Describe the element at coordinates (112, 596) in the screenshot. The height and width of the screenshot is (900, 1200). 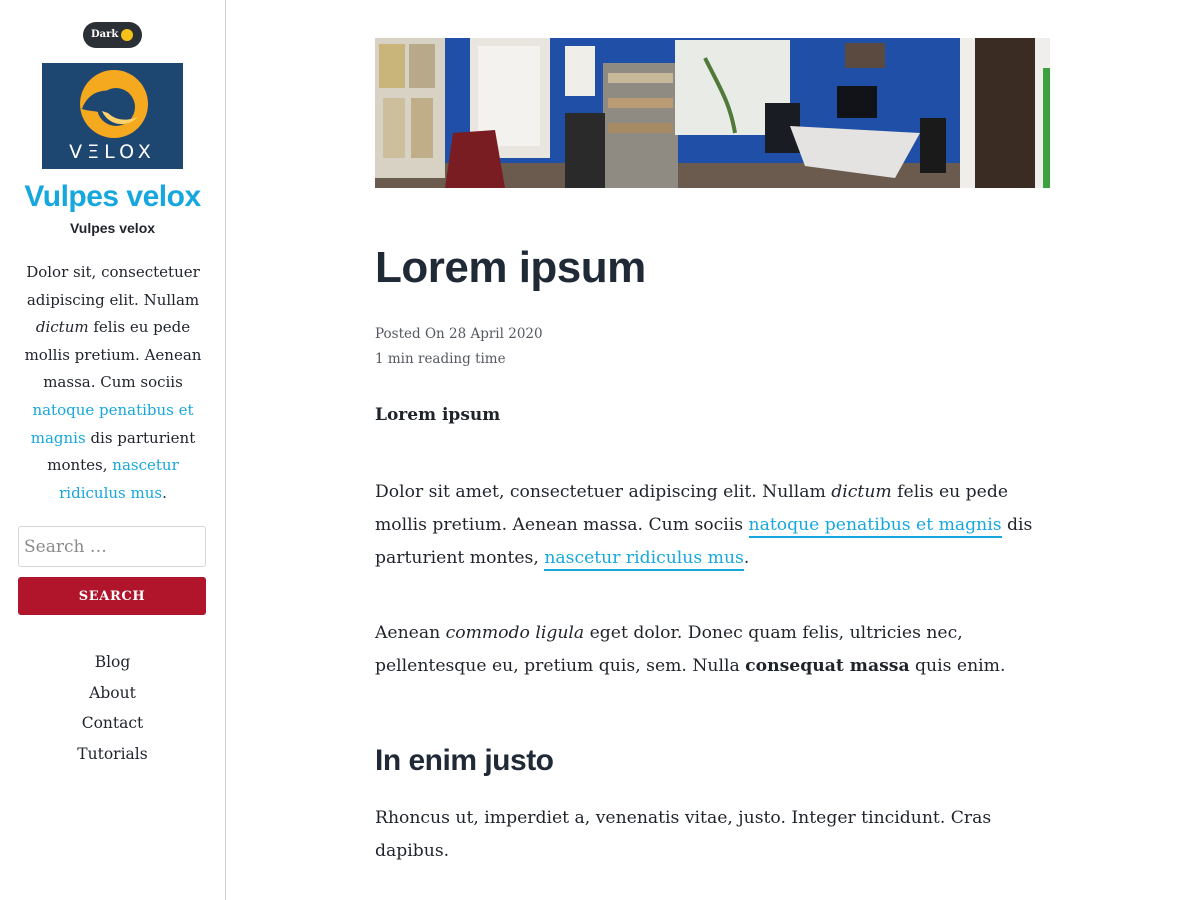
I see `search-button: SEARCH` at that location.